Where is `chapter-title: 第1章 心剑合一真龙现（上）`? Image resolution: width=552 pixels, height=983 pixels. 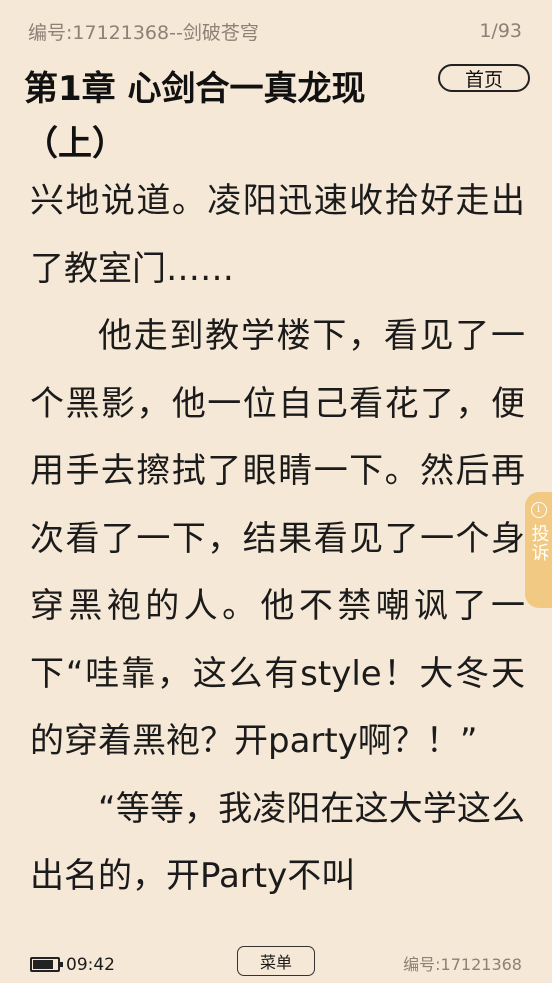 chapter-title: 第1章 心剑合一真龙现（上） is located at coordinates (195, 116).